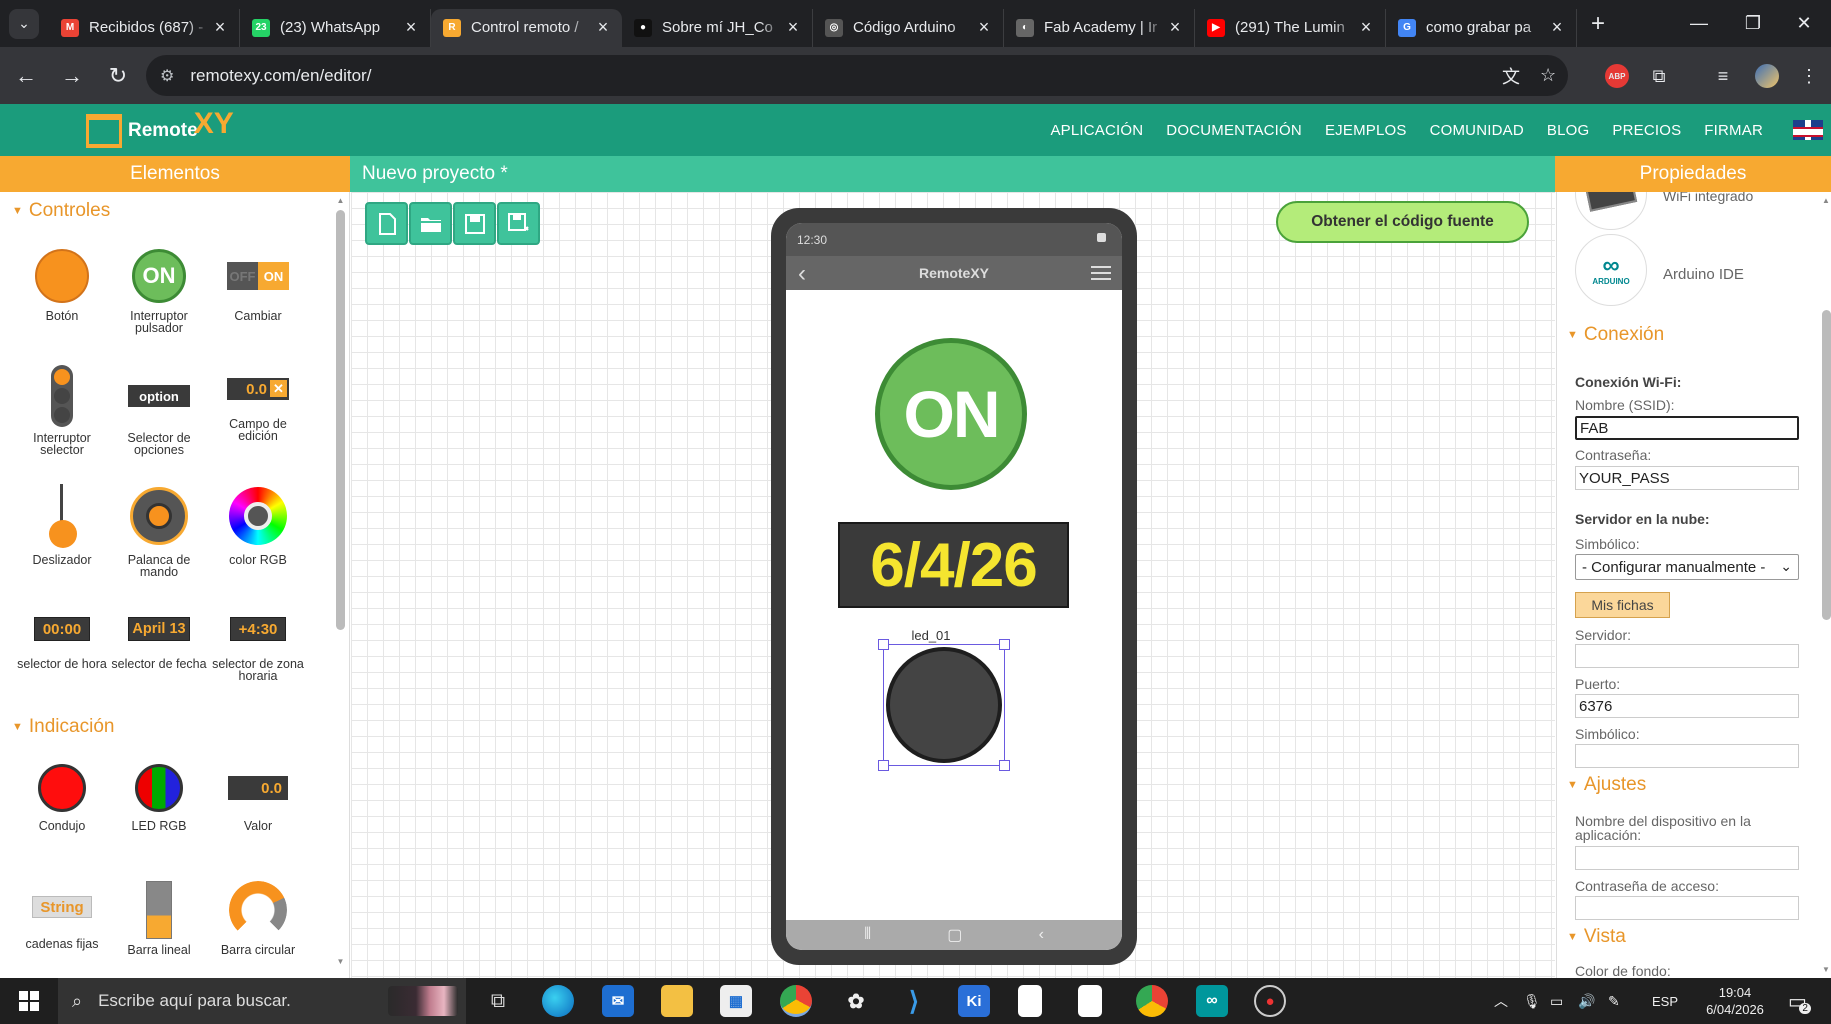 Image resolution: width=1831 pixels, height=1024 pixels. What do you see at coordinates (1596, 937) in the screenshot?
I see `section-view: ▼ Vista` at bounding box center [1596, 937].